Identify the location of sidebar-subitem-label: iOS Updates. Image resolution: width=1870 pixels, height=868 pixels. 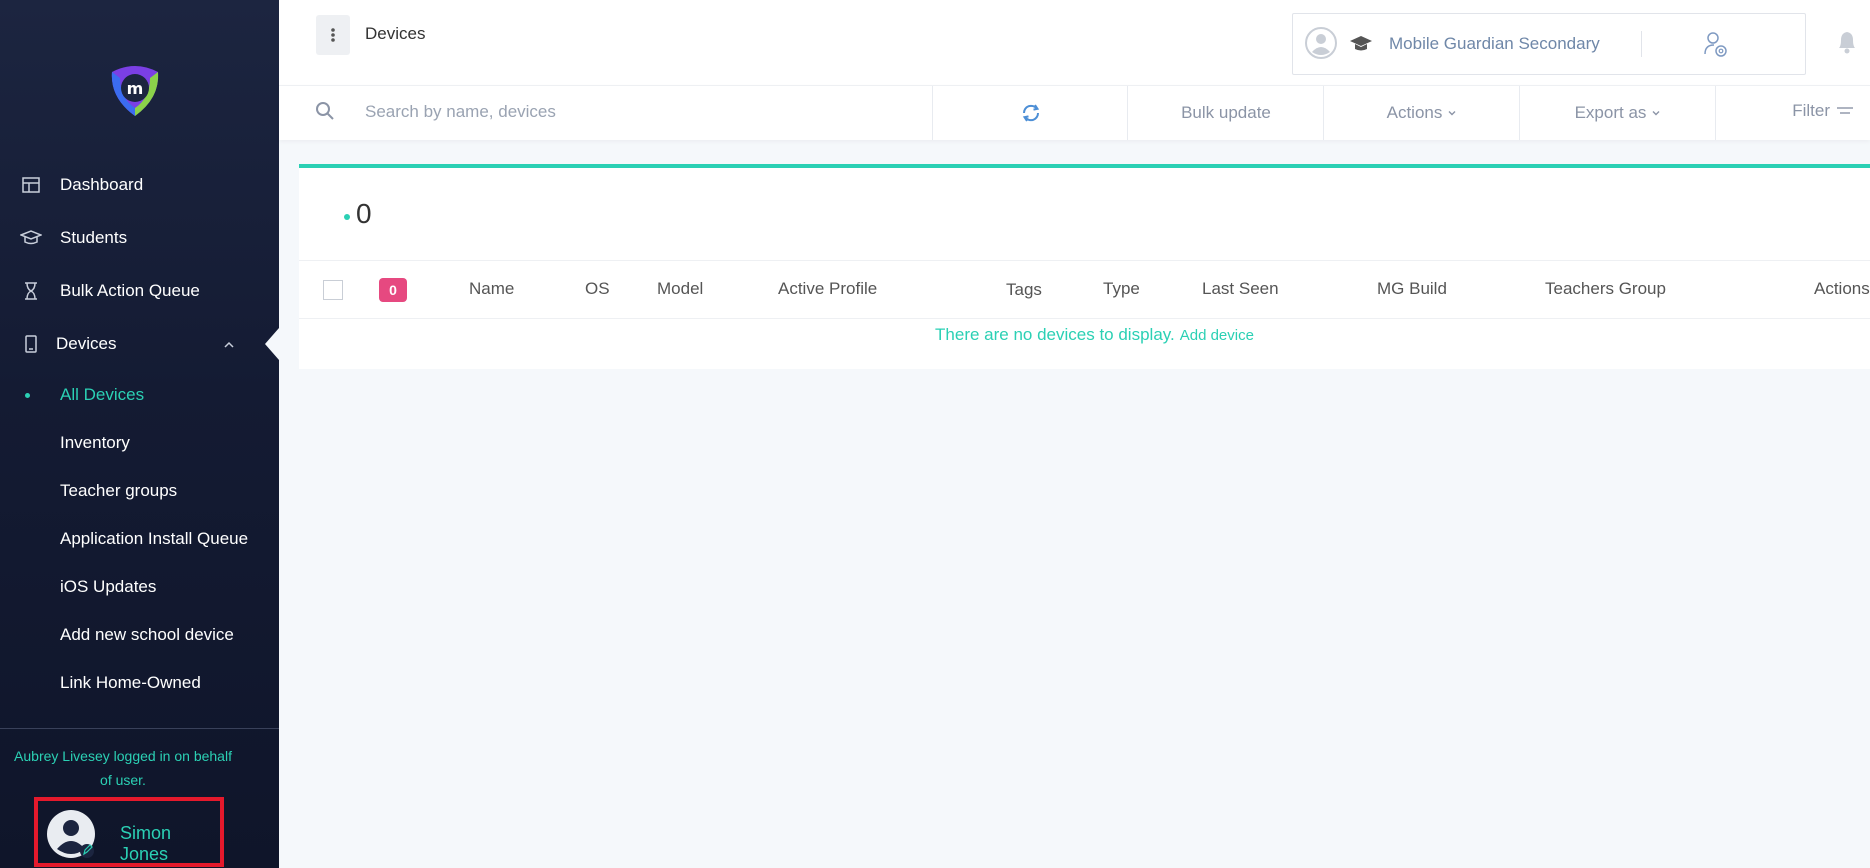
(108, 586).